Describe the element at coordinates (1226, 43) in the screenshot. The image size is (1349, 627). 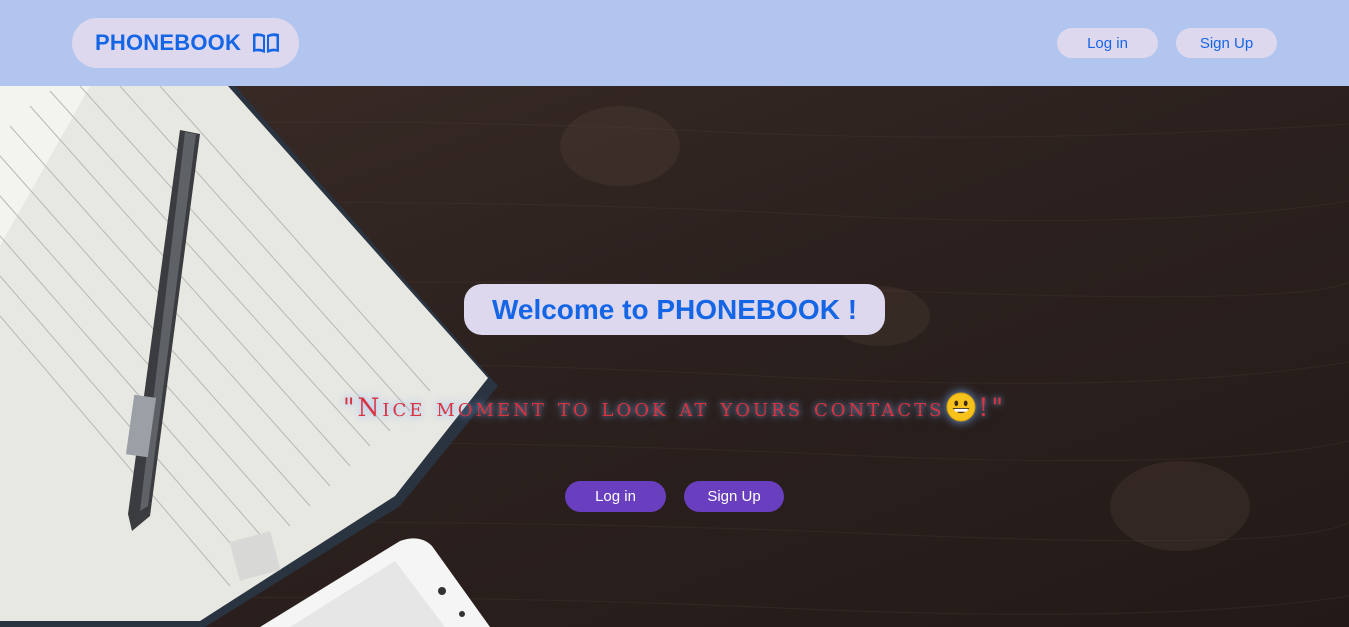
I see `header-signup-button: Sign Up` at that location.